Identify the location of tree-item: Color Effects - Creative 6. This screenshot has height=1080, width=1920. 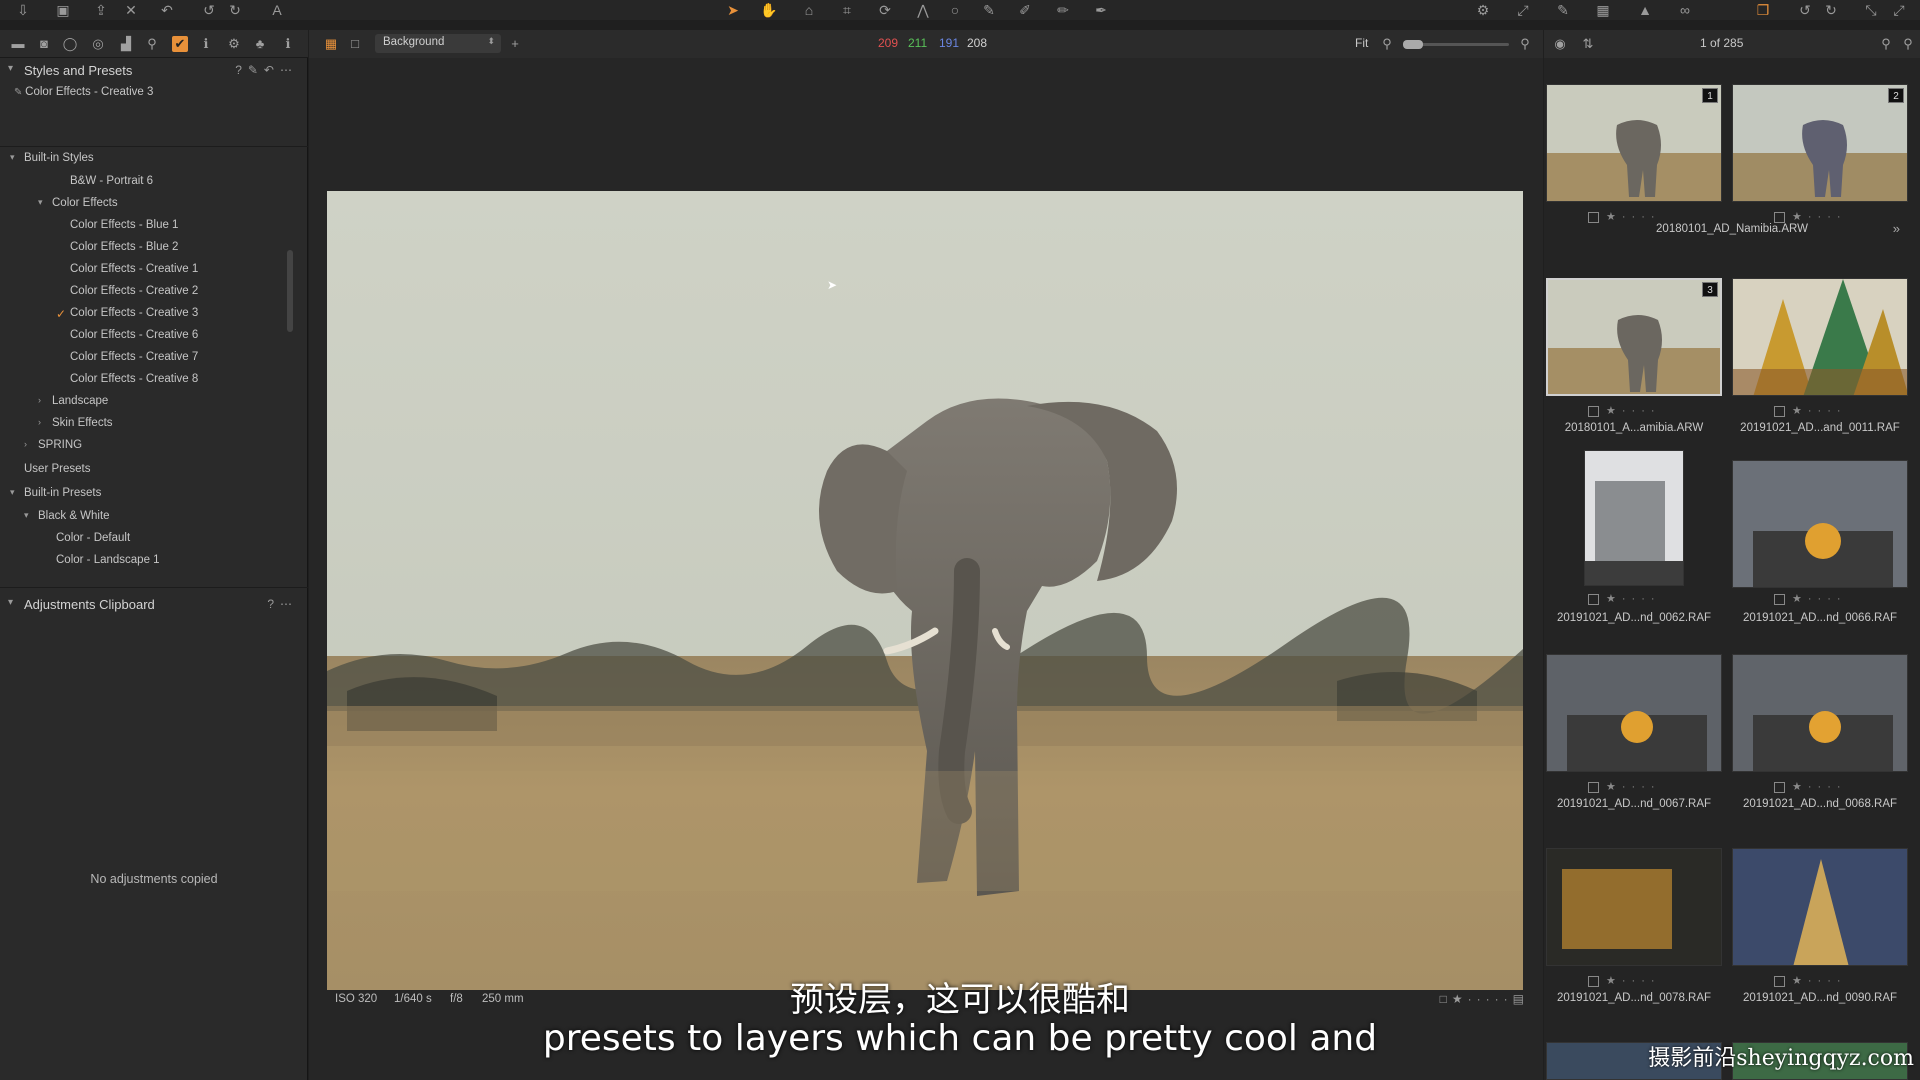
(134, 338).